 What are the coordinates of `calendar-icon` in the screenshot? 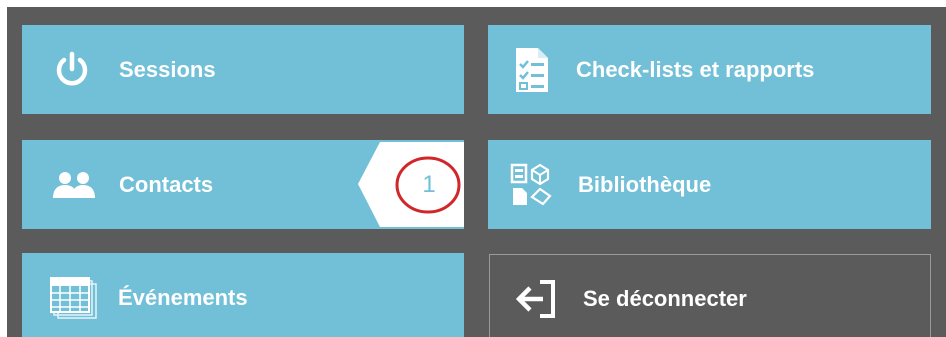 It's located at (74, 298).